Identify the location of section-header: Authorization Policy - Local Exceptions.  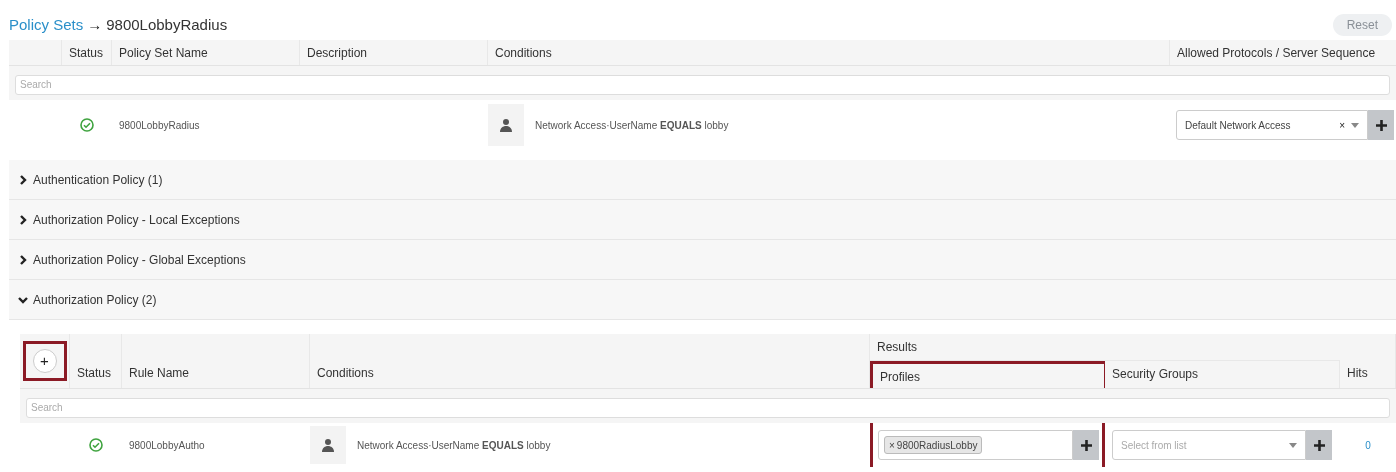
(702, 220).